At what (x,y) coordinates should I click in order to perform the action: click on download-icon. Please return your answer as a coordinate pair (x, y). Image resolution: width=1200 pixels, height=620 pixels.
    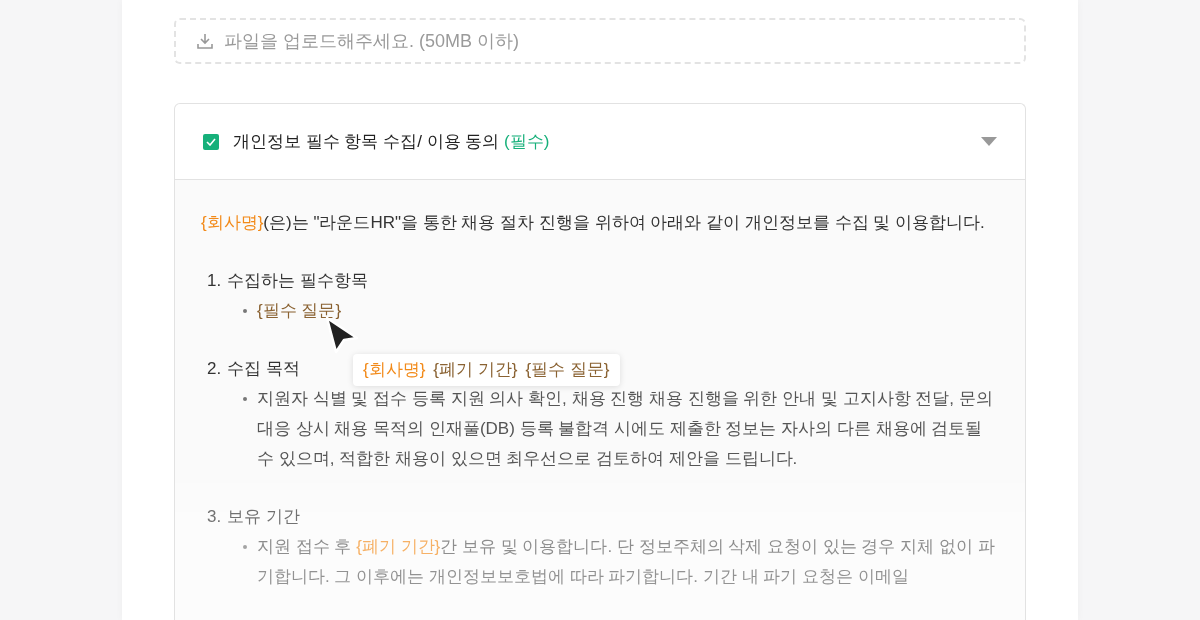
    Looking at the image, I should click on (205, 41).